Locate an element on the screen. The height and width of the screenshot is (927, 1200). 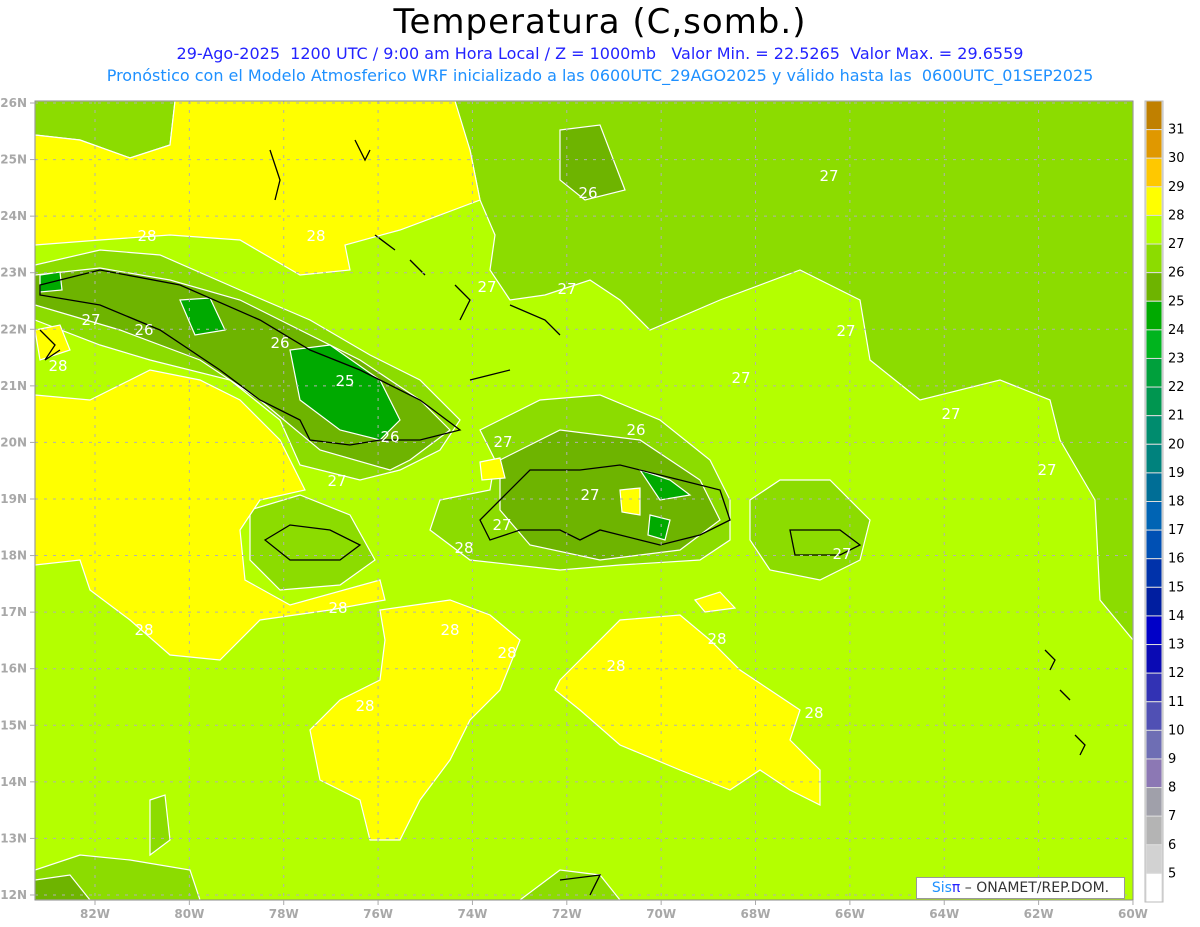
lon-tick-label: 74W is located at coordinates (472, 914).